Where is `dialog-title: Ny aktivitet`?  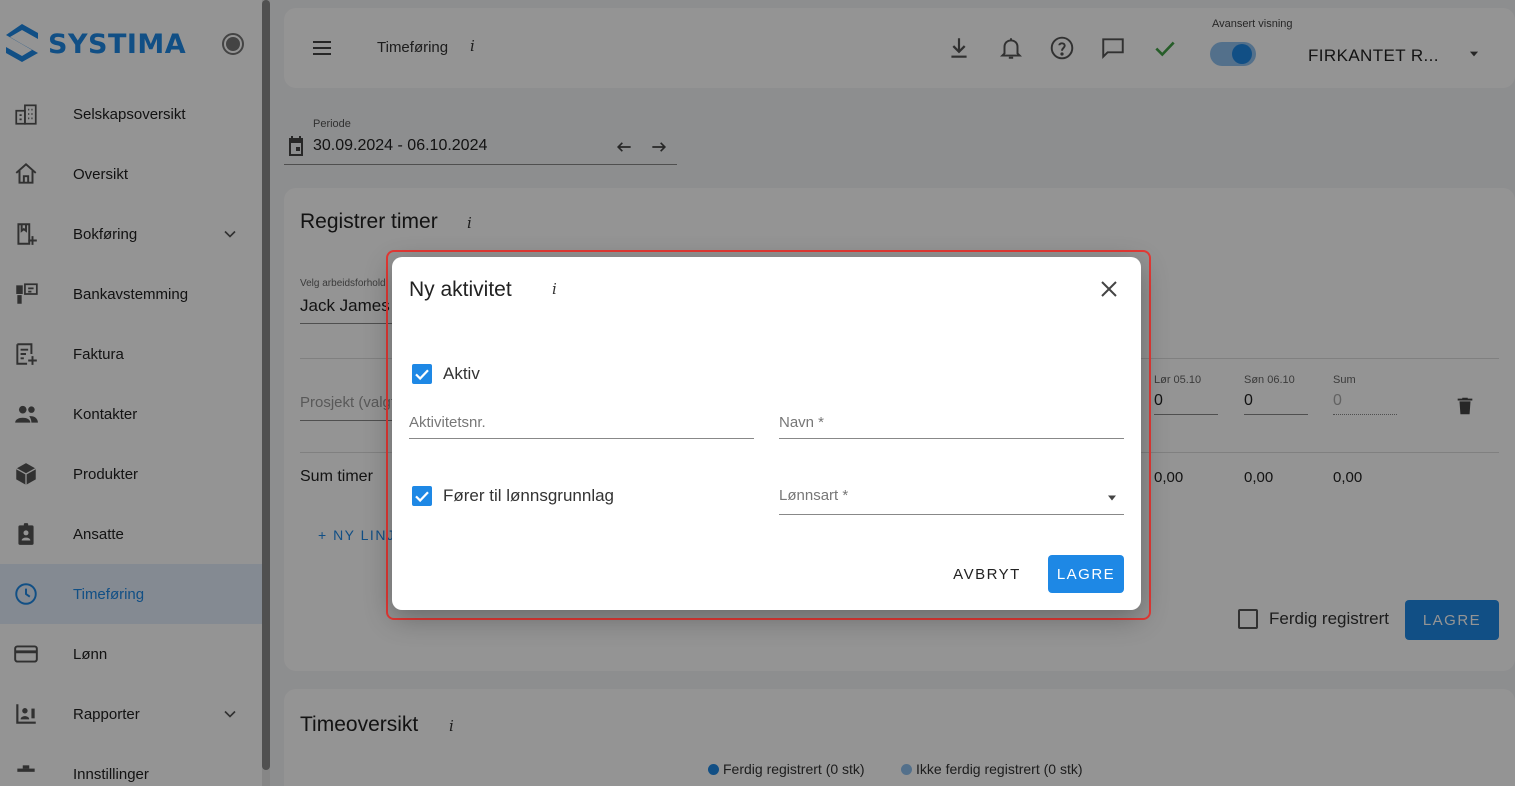
dialog-title: Ny aktivitet is located at coordinates (460, 289).